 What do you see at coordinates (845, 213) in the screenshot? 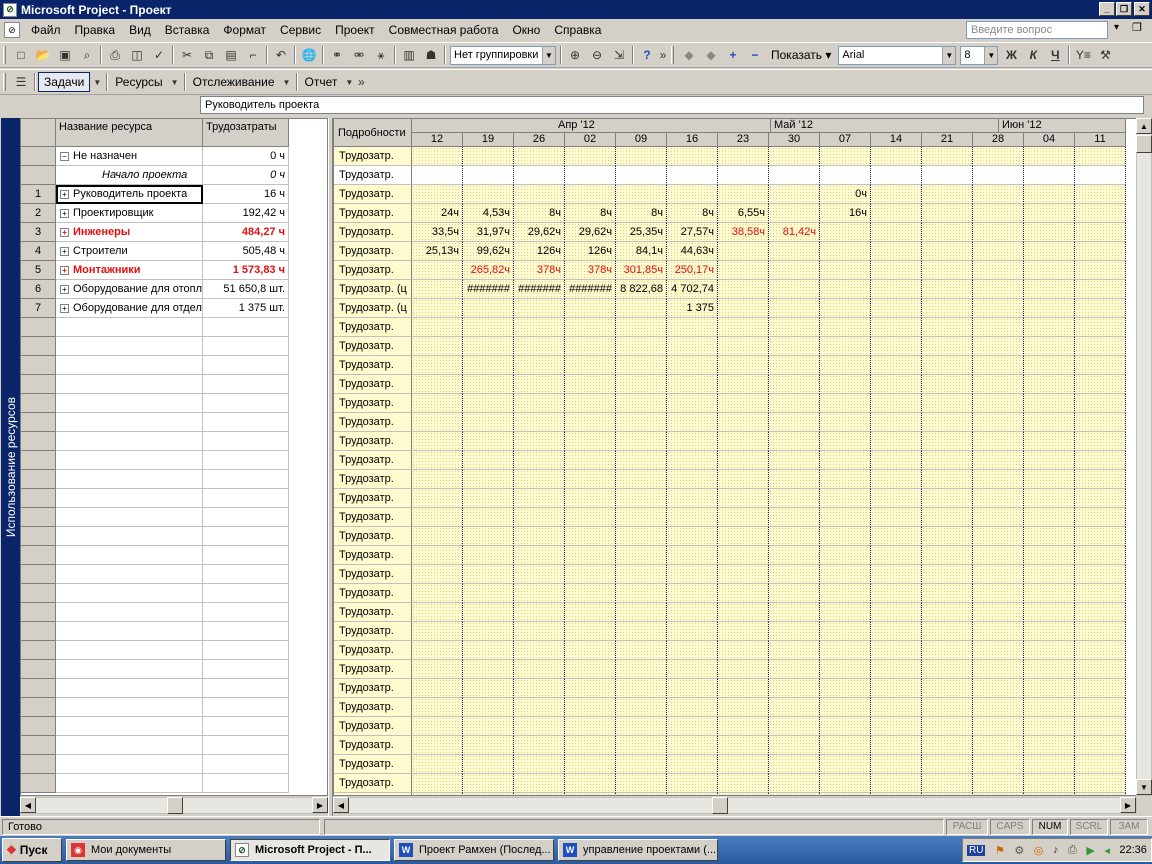
I see `grid-cell: 16ч` at bounding box center [845, 213].